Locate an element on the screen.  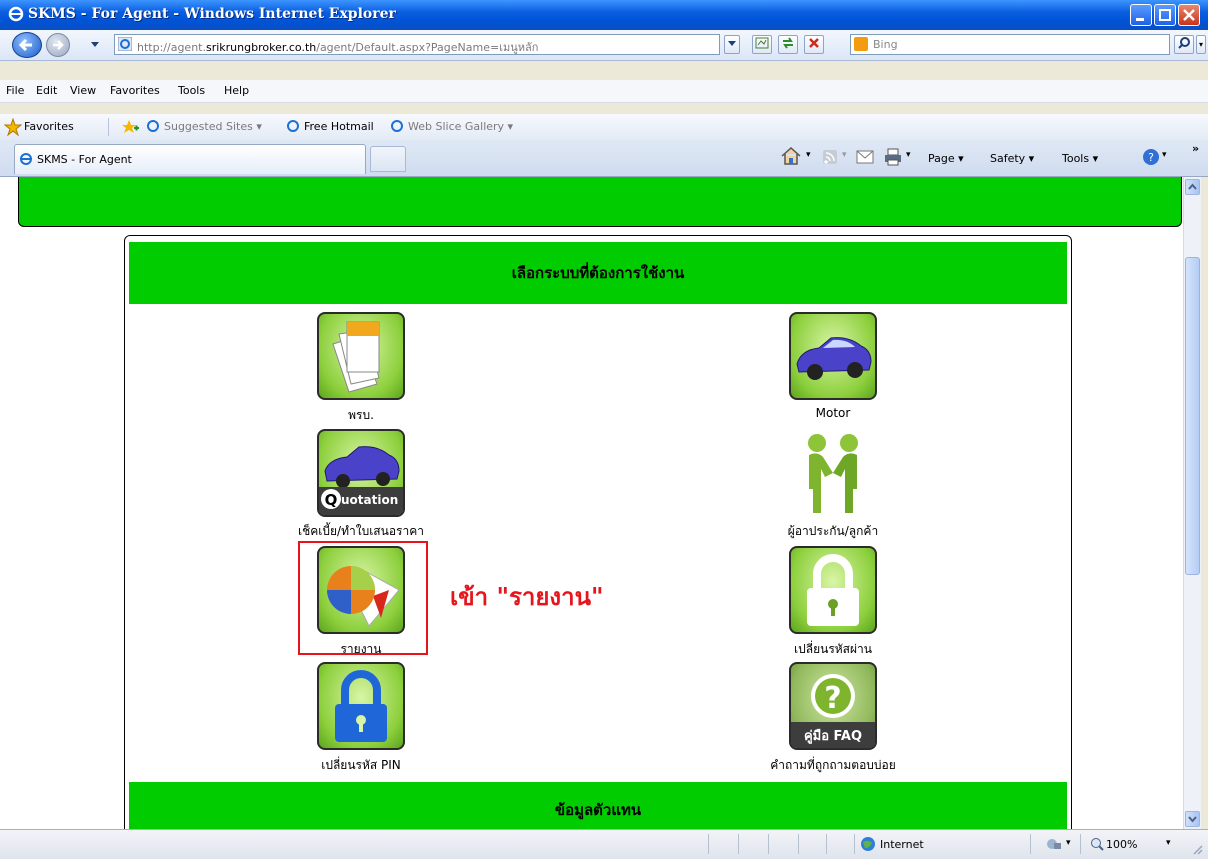
favorites-button: Favorites is located at coordinates (49, 126).